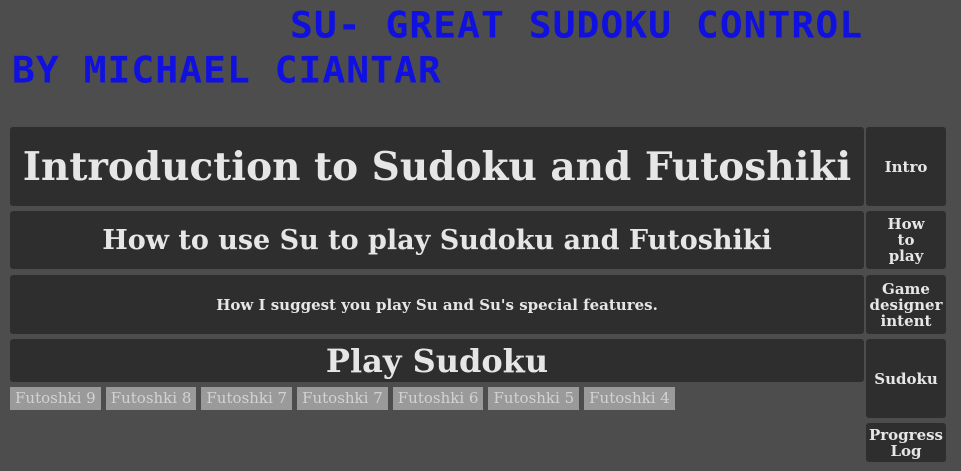  I want to click on play-sudoku-panel-label: Play Sudoku, so click(437, 360).